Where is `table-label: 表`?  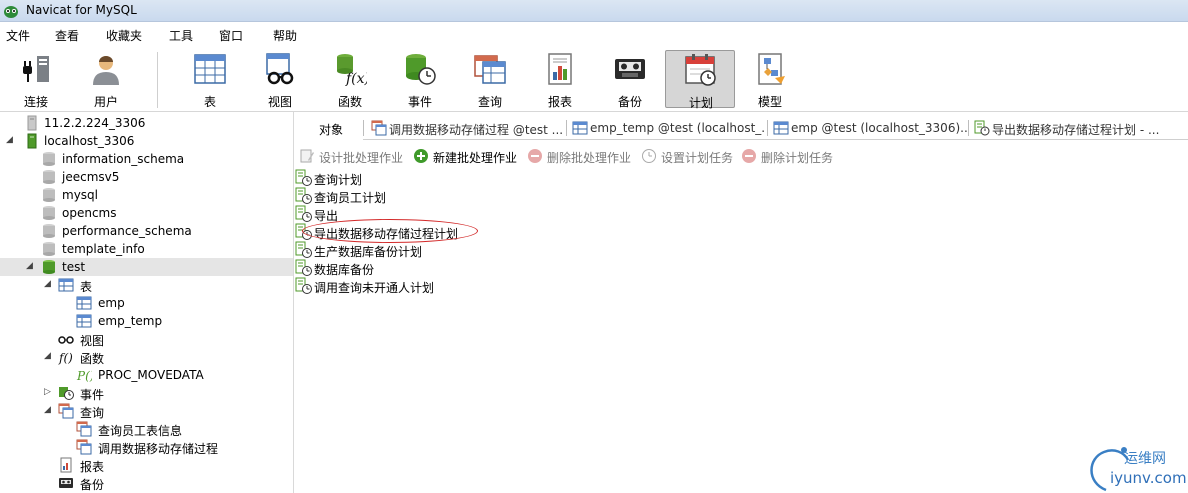 table-label: 表 is located at coordinates (209, 102).